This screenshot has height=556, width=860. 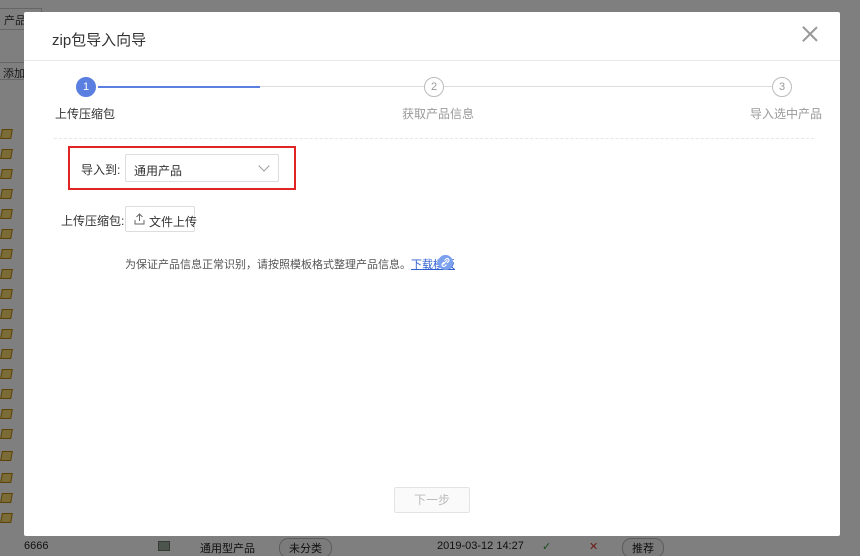 I want to click on step-3-circle: 3, so click(x=782, y=87).